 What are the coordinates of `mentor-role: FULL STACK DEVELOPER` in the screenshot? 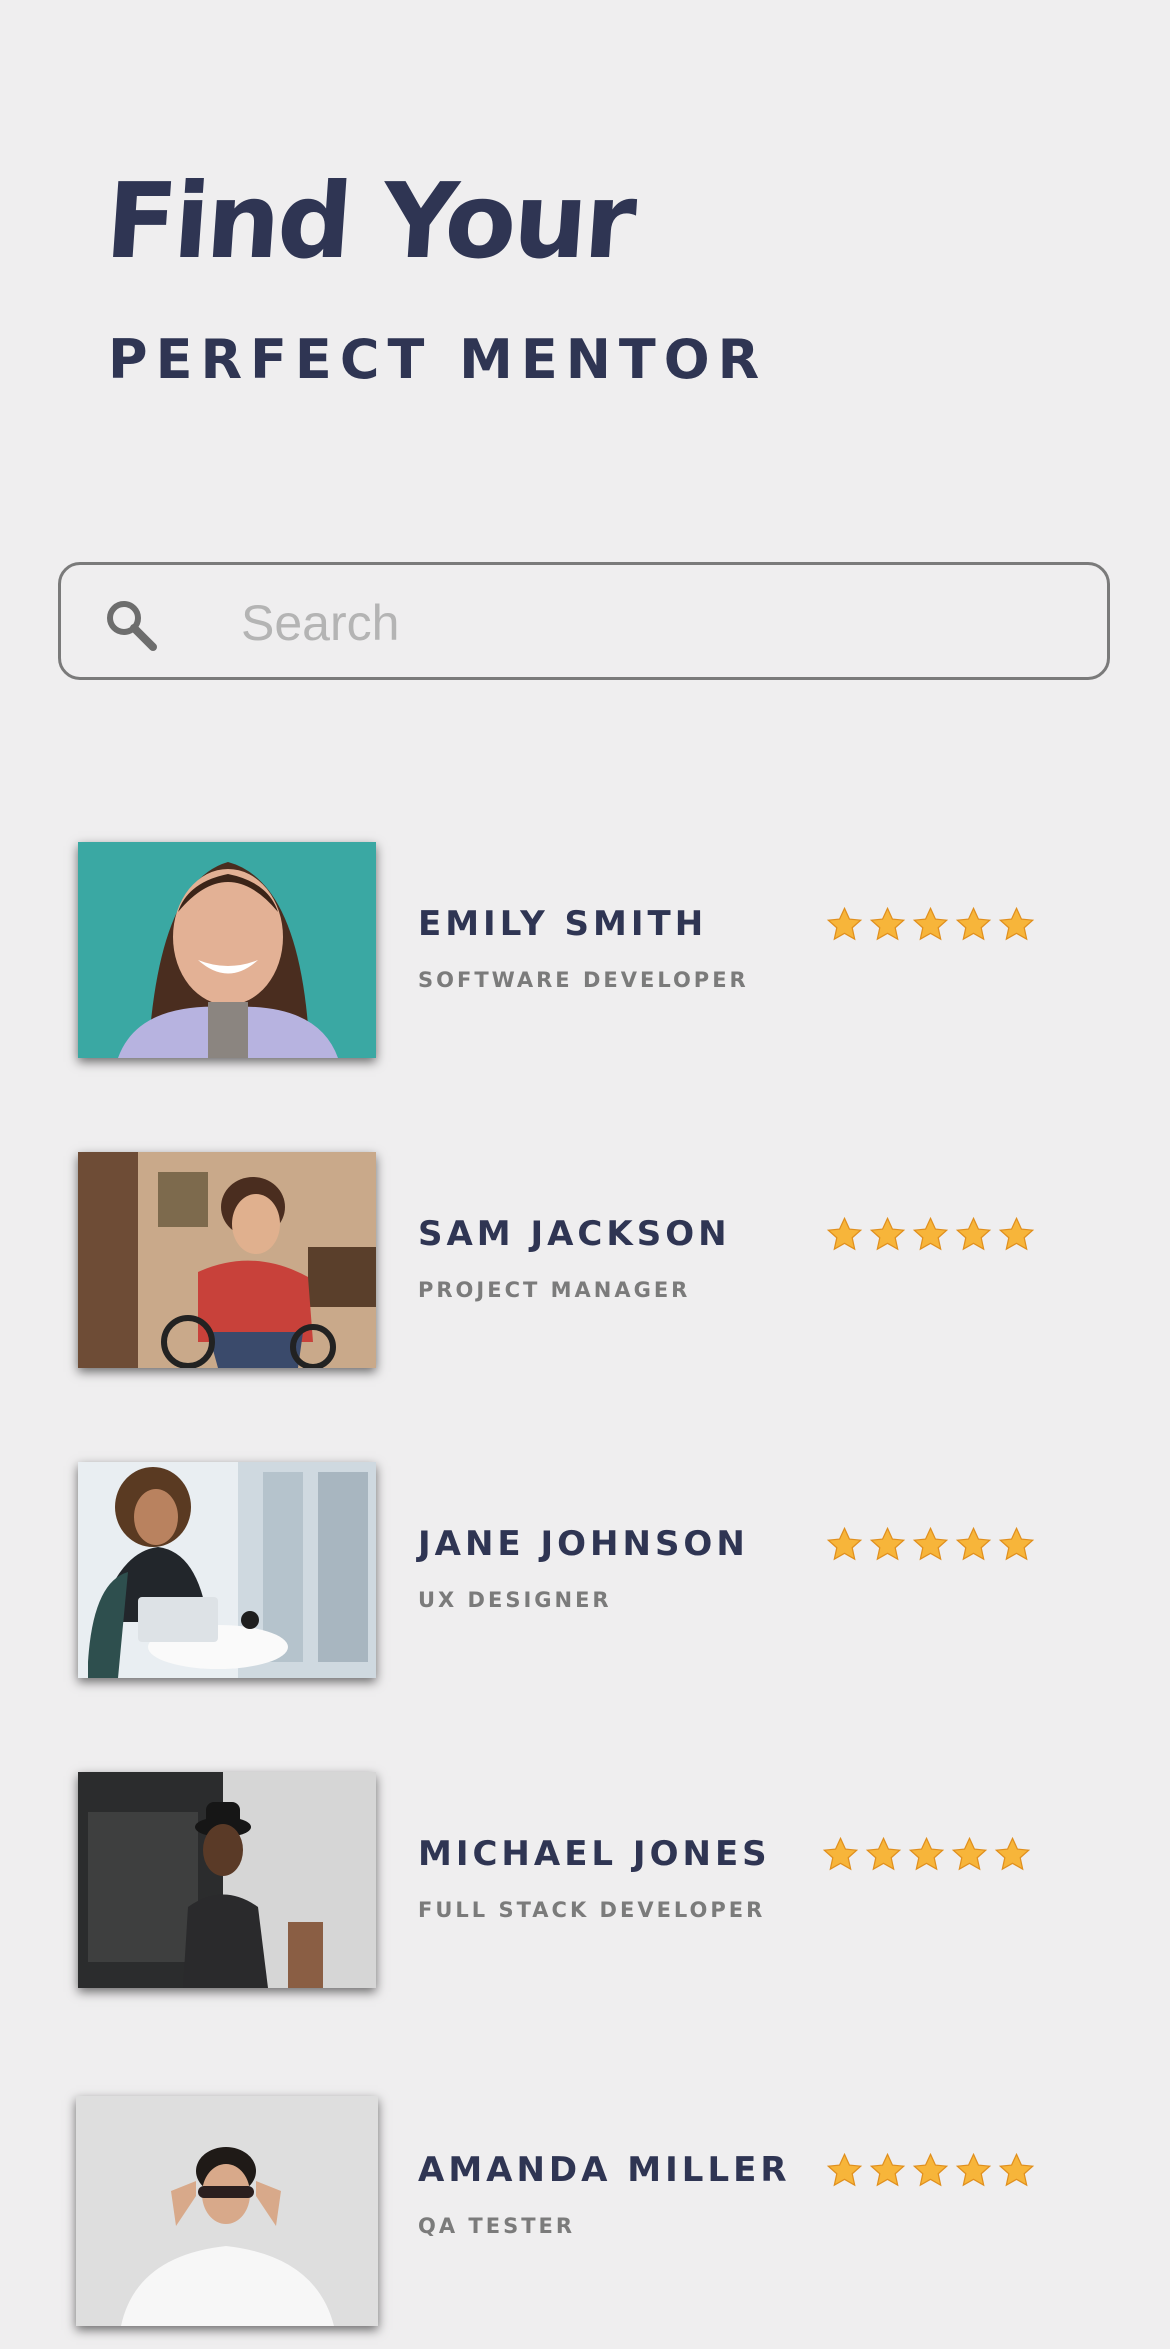 It's located at (592, 1910).